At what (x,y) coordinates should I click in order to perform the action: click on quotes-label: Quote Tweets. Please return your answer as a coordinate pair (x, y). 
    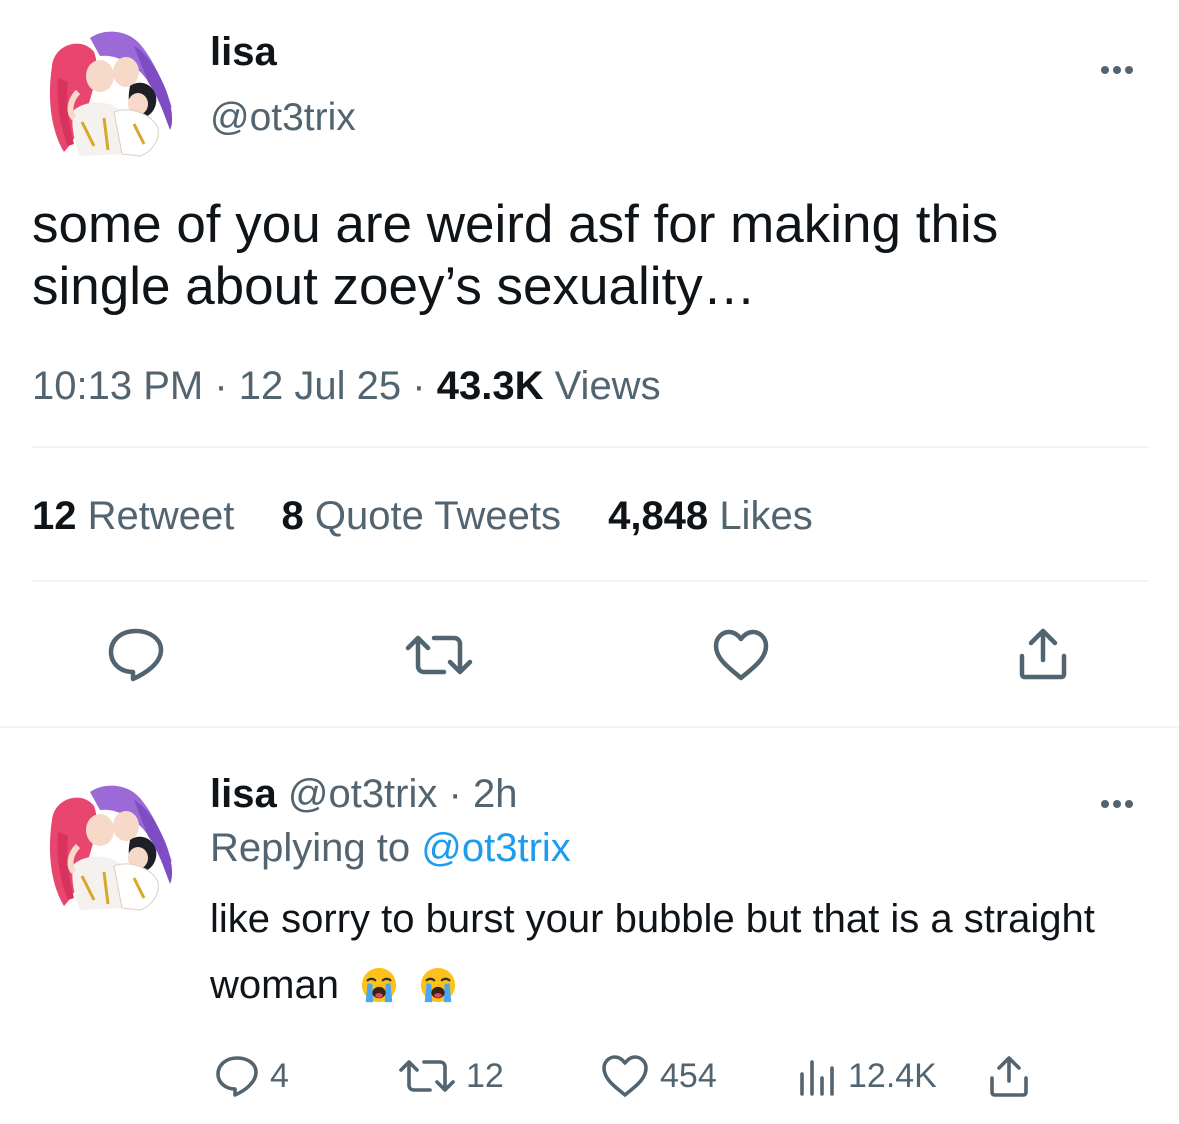
    Looking at the image, I should click on (437, 516).